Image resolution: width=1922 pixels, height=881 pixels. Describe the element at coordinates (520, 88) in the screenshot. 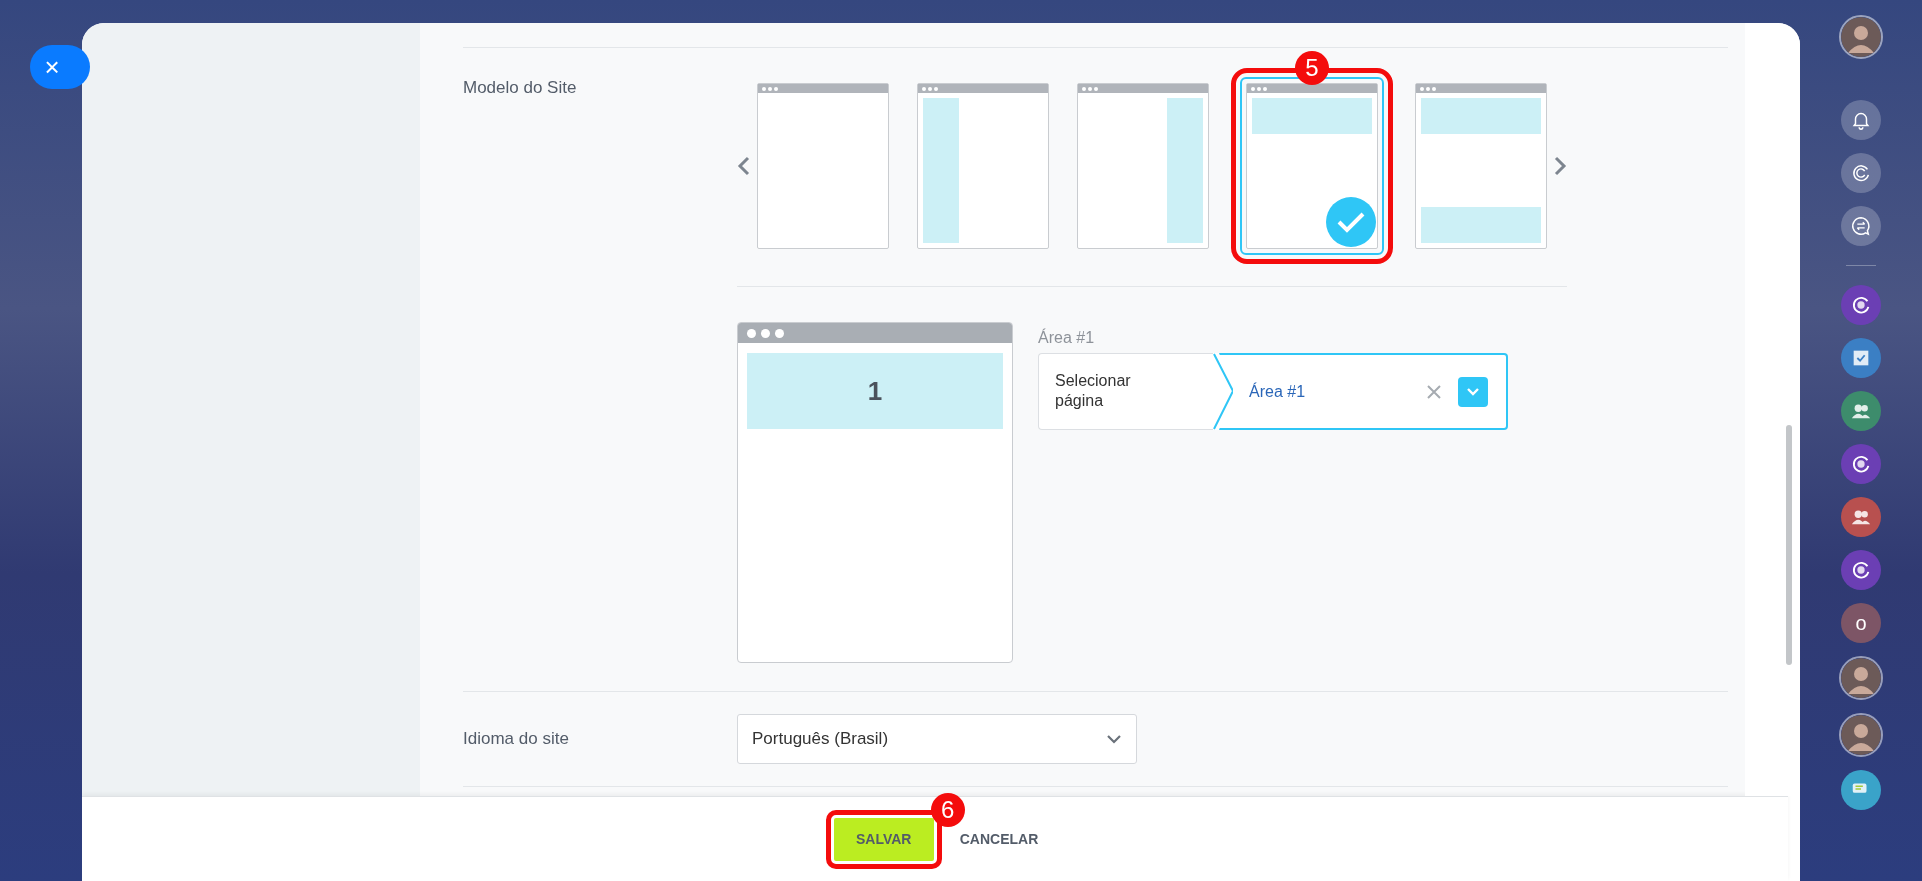

I see `field-label: Modelo do Site` at that location.